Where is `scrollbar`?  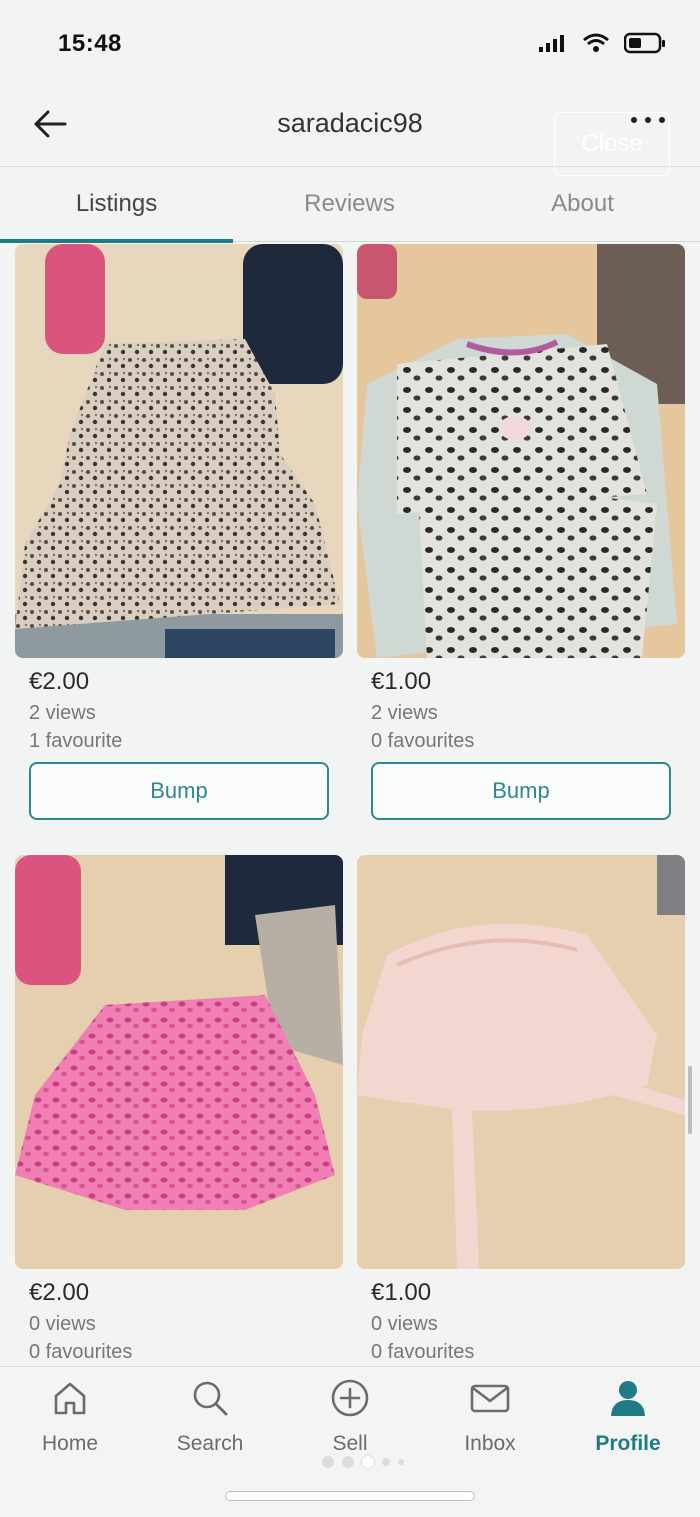 scrollbar is located at coordinates (690, 1100).